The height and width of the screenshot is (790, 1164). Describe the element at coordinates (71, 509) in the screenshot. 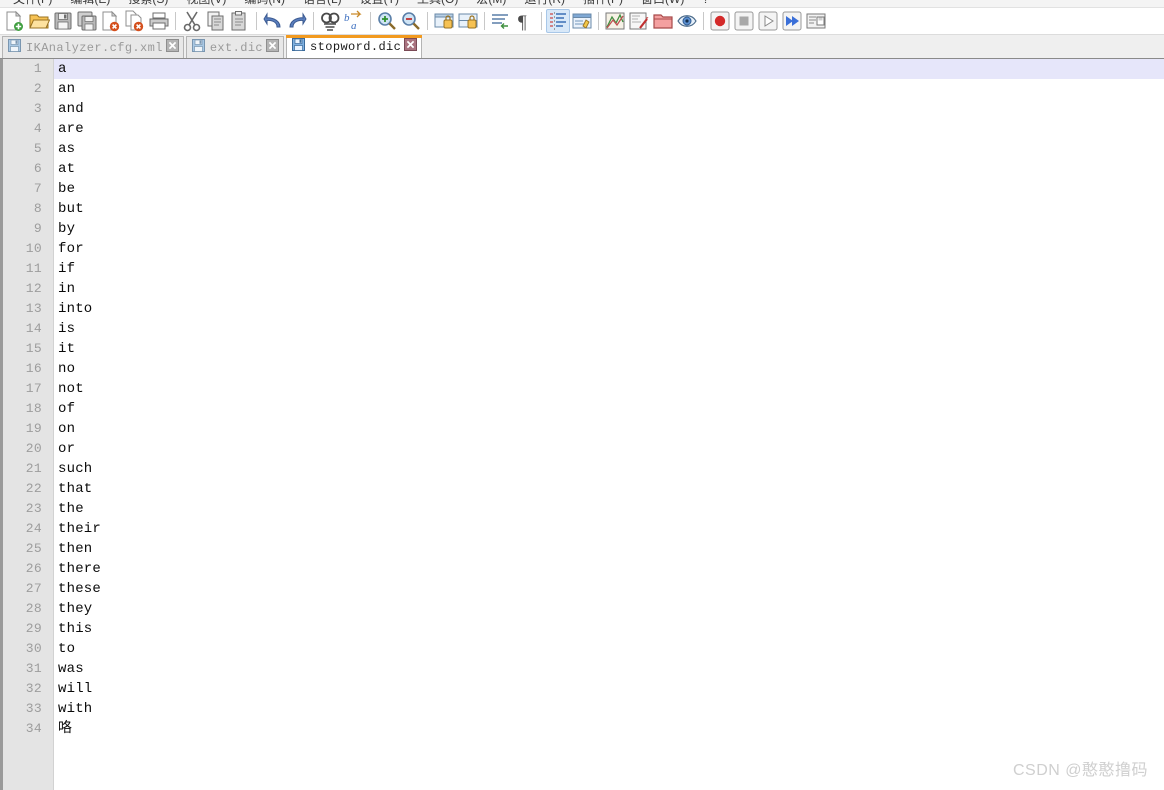

I see `line-text: the` at that location.